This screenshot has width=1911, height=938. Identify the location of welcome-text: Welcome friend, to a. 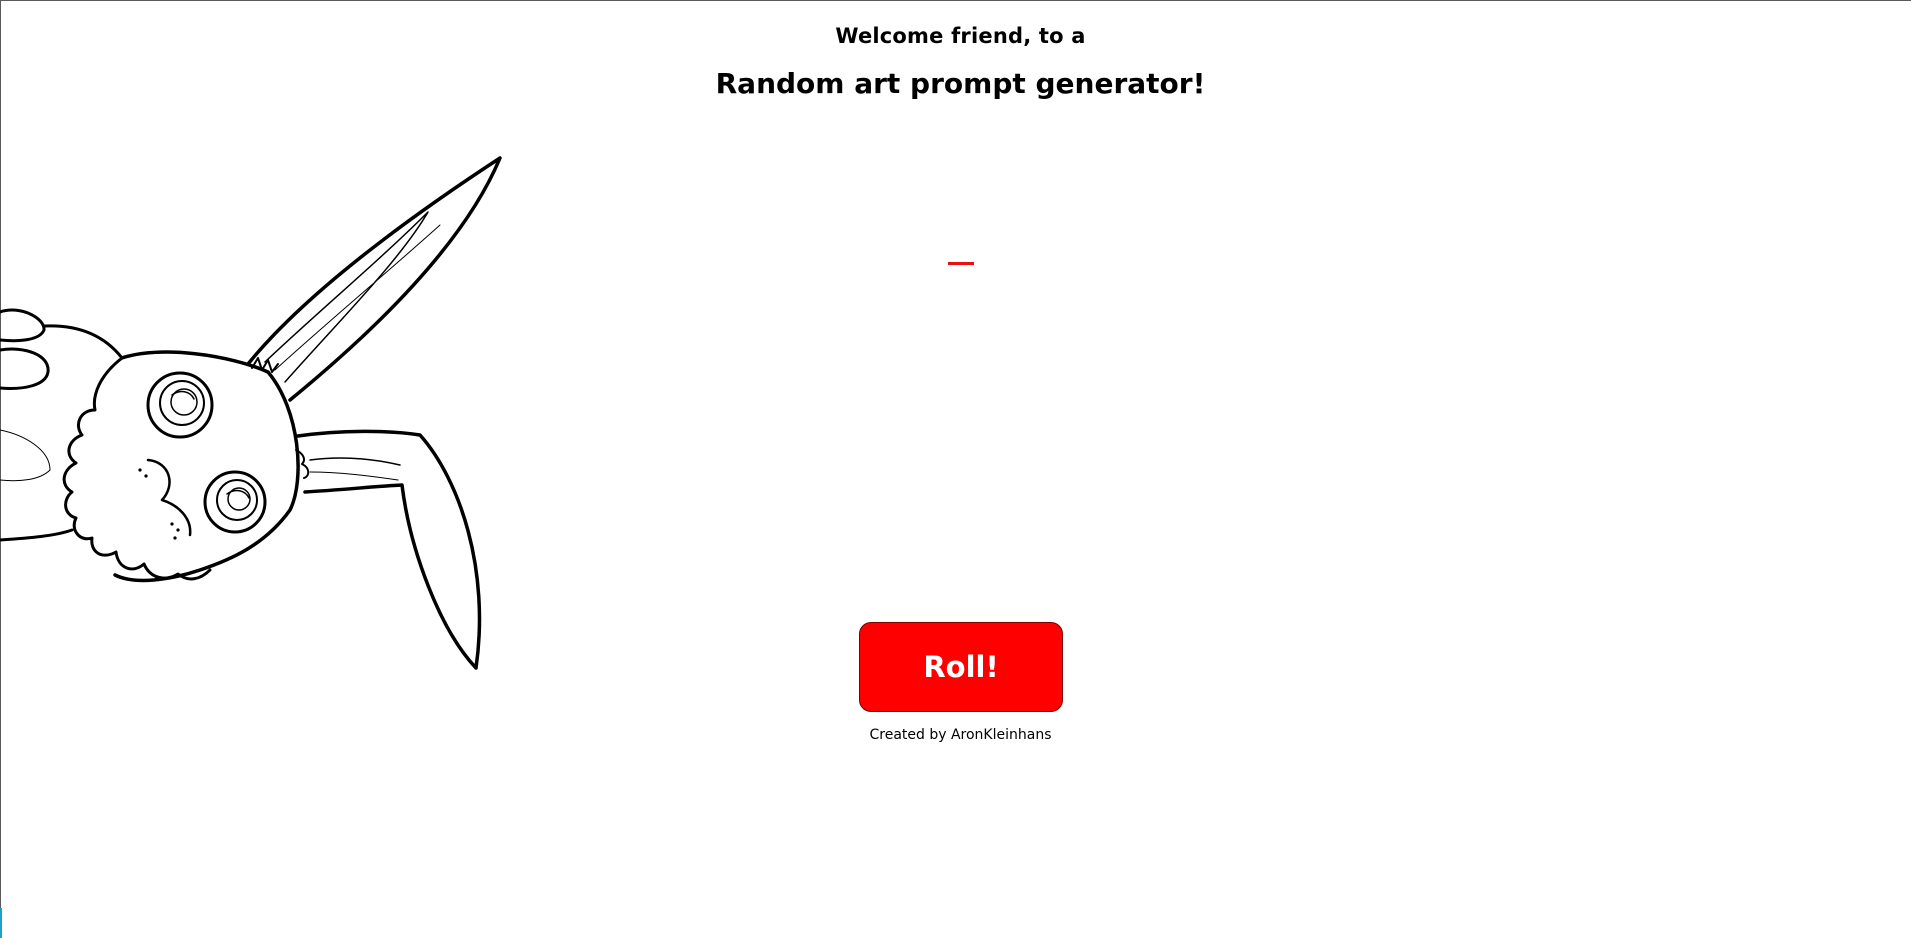
(960, 36).